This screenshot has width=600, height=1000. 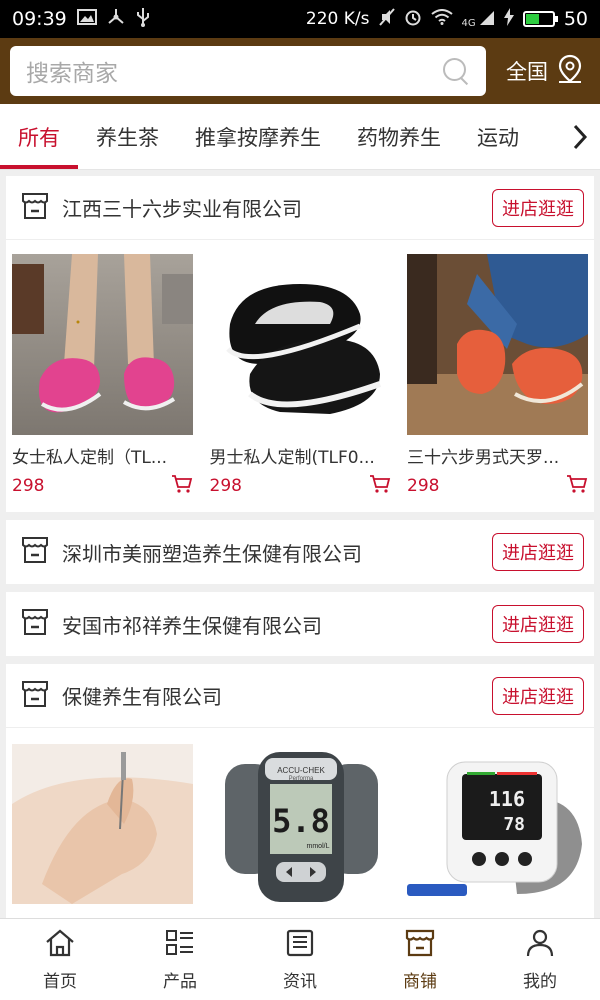 I want to click on image-icon, so click(x=86, y=19).